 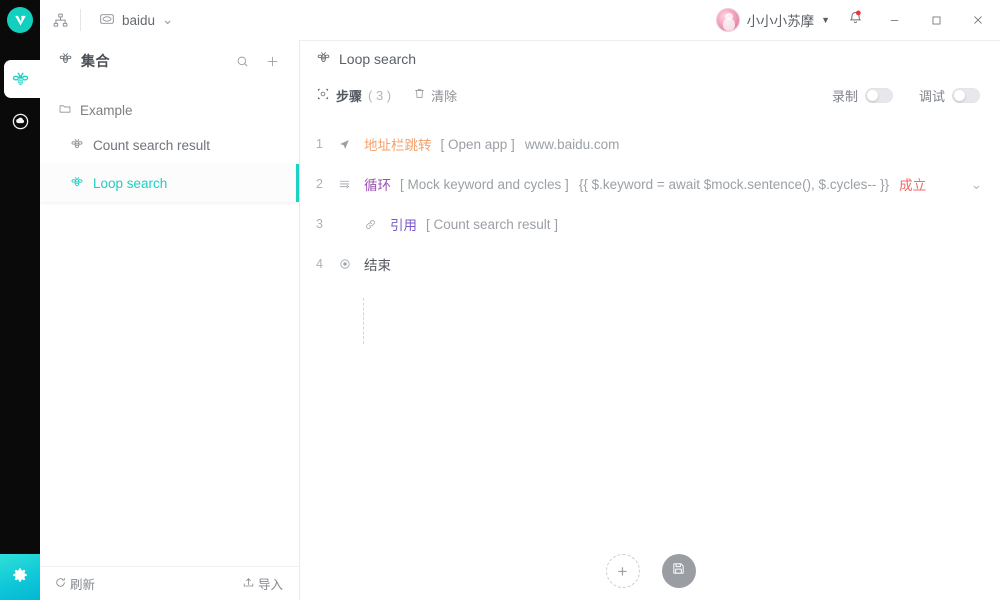 I want to click on steps-indicator: 步骤 ( 3 ), so click(x=353, y=95).